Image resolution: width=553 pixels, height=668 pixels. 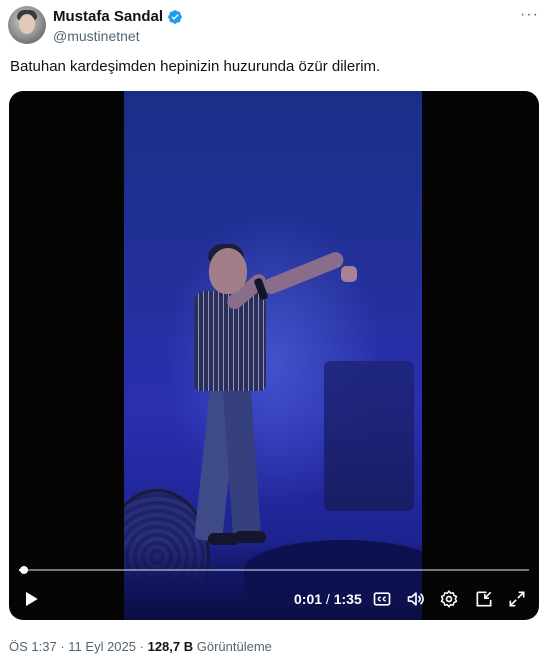 What do you see at coordinates (108, 16) in the screenshot?
I see `author-name: Mustafa Sandal` at bounding box center [108, 16].